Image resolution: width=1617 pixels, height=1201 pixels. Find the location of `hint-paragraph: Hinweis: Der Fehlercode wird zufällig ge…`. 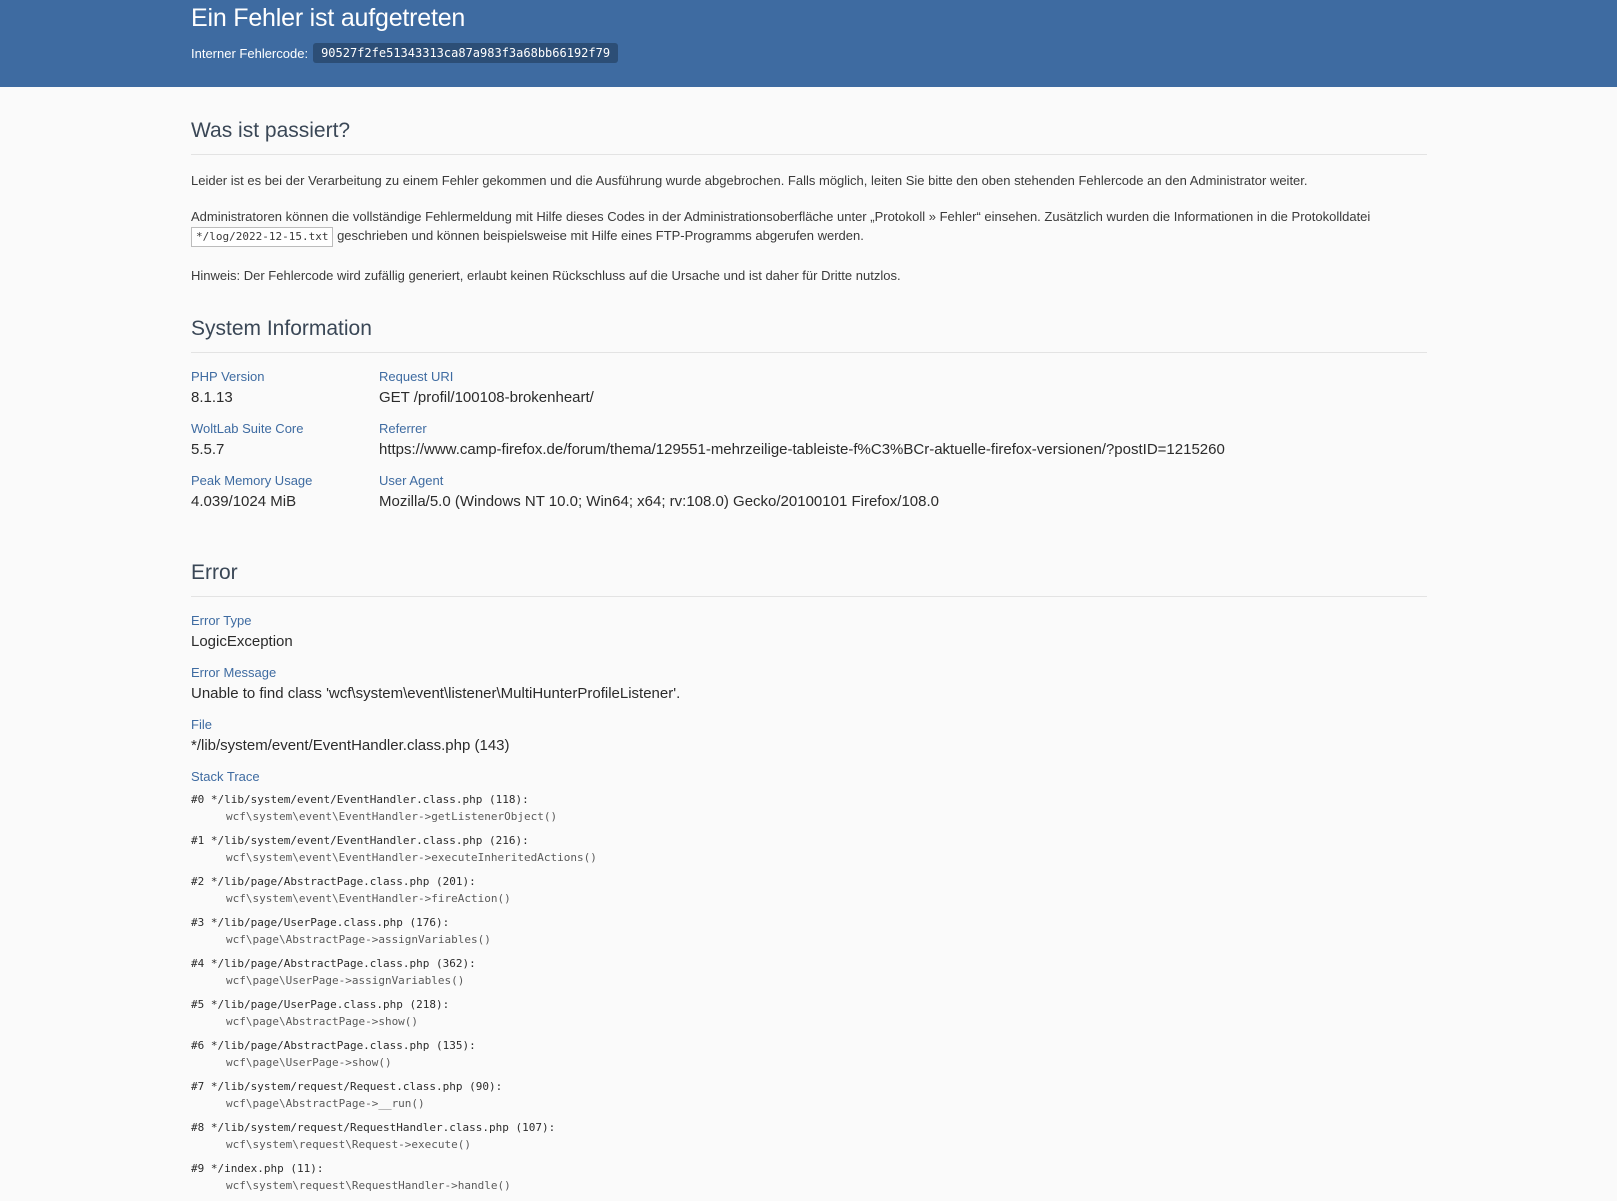

hint-paragraph: Hinweis: Der Fehlercode wird zufällig ge… is located at coordinates (546, 275).